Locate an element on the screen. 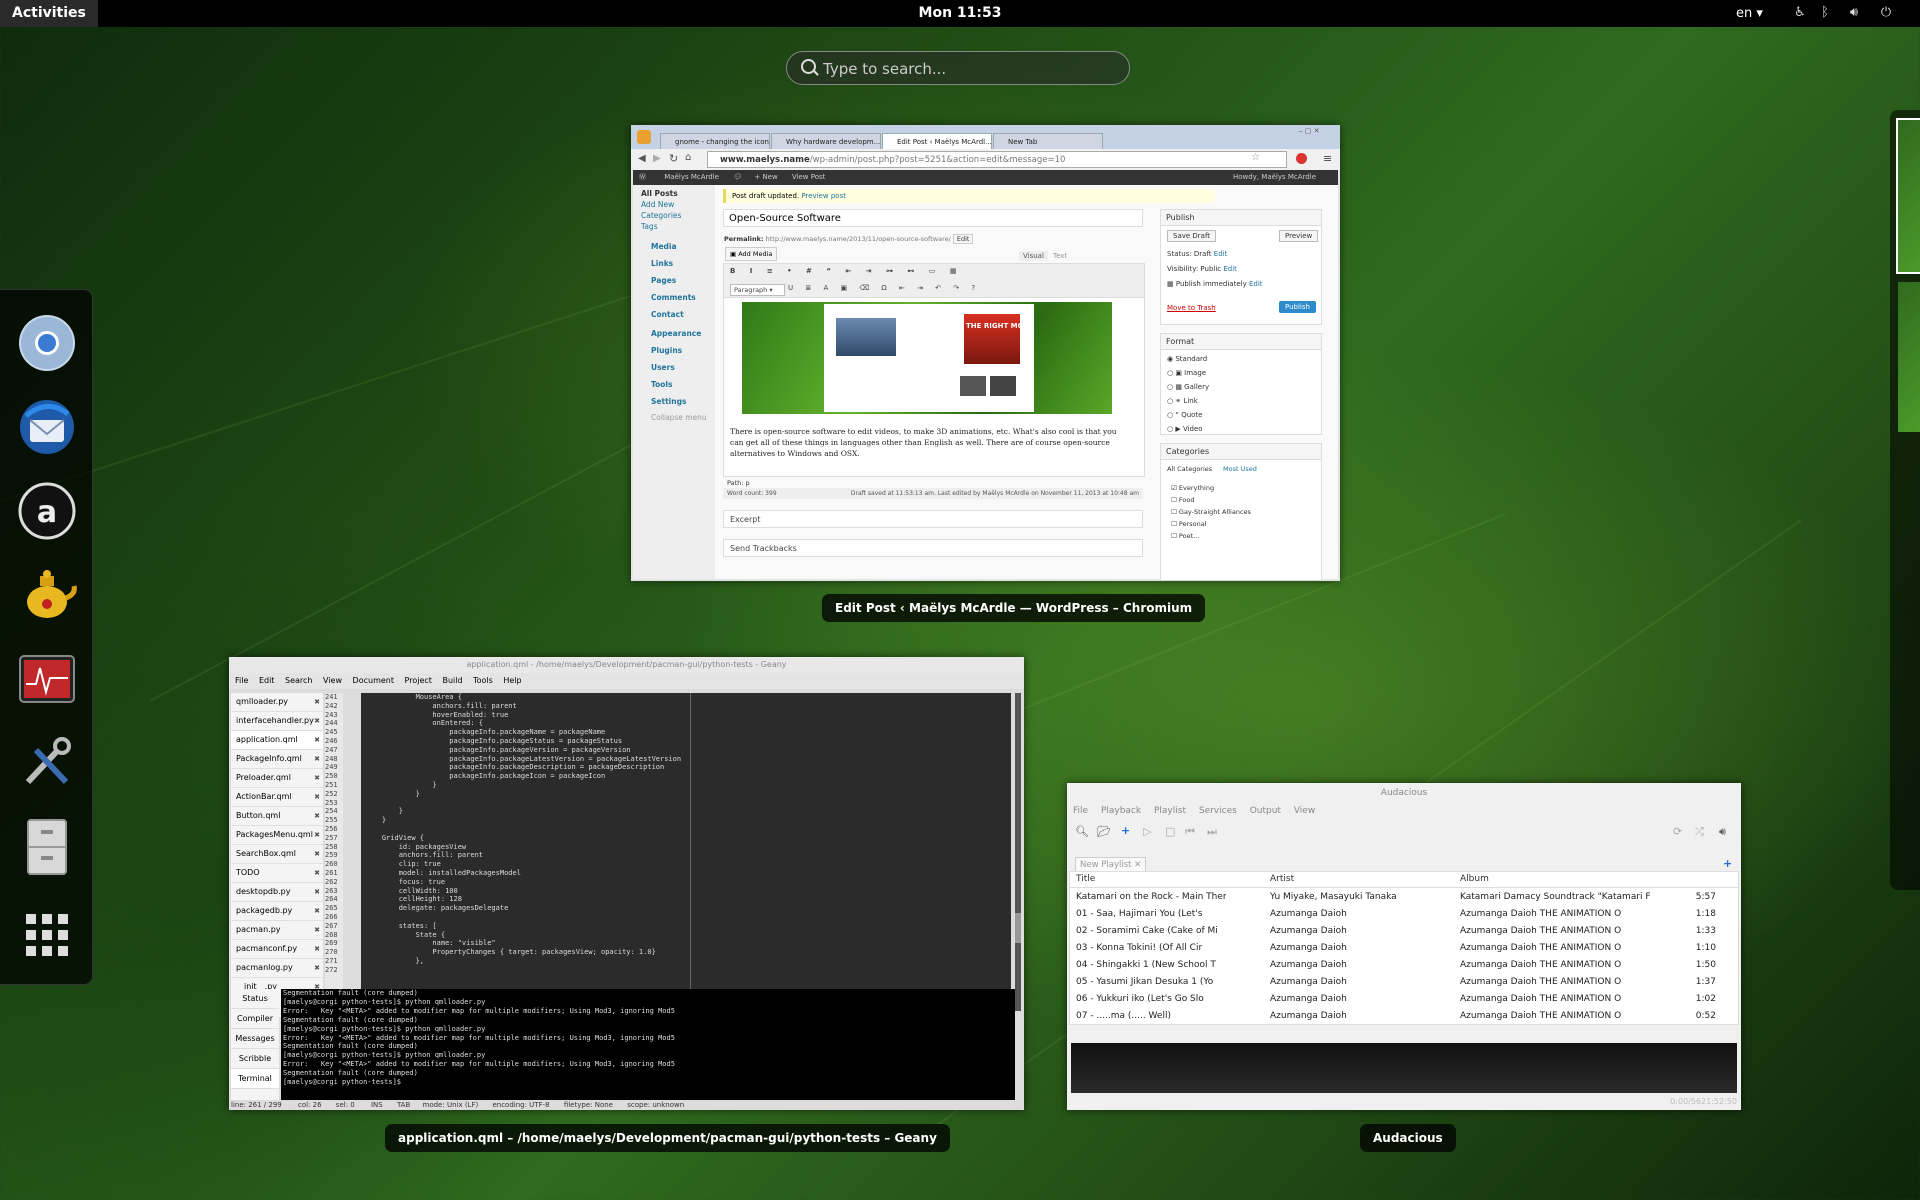 This screenshot has height=1200, width=1920. schedule-edit-link: Edit is located at coordinates (1256, 284).